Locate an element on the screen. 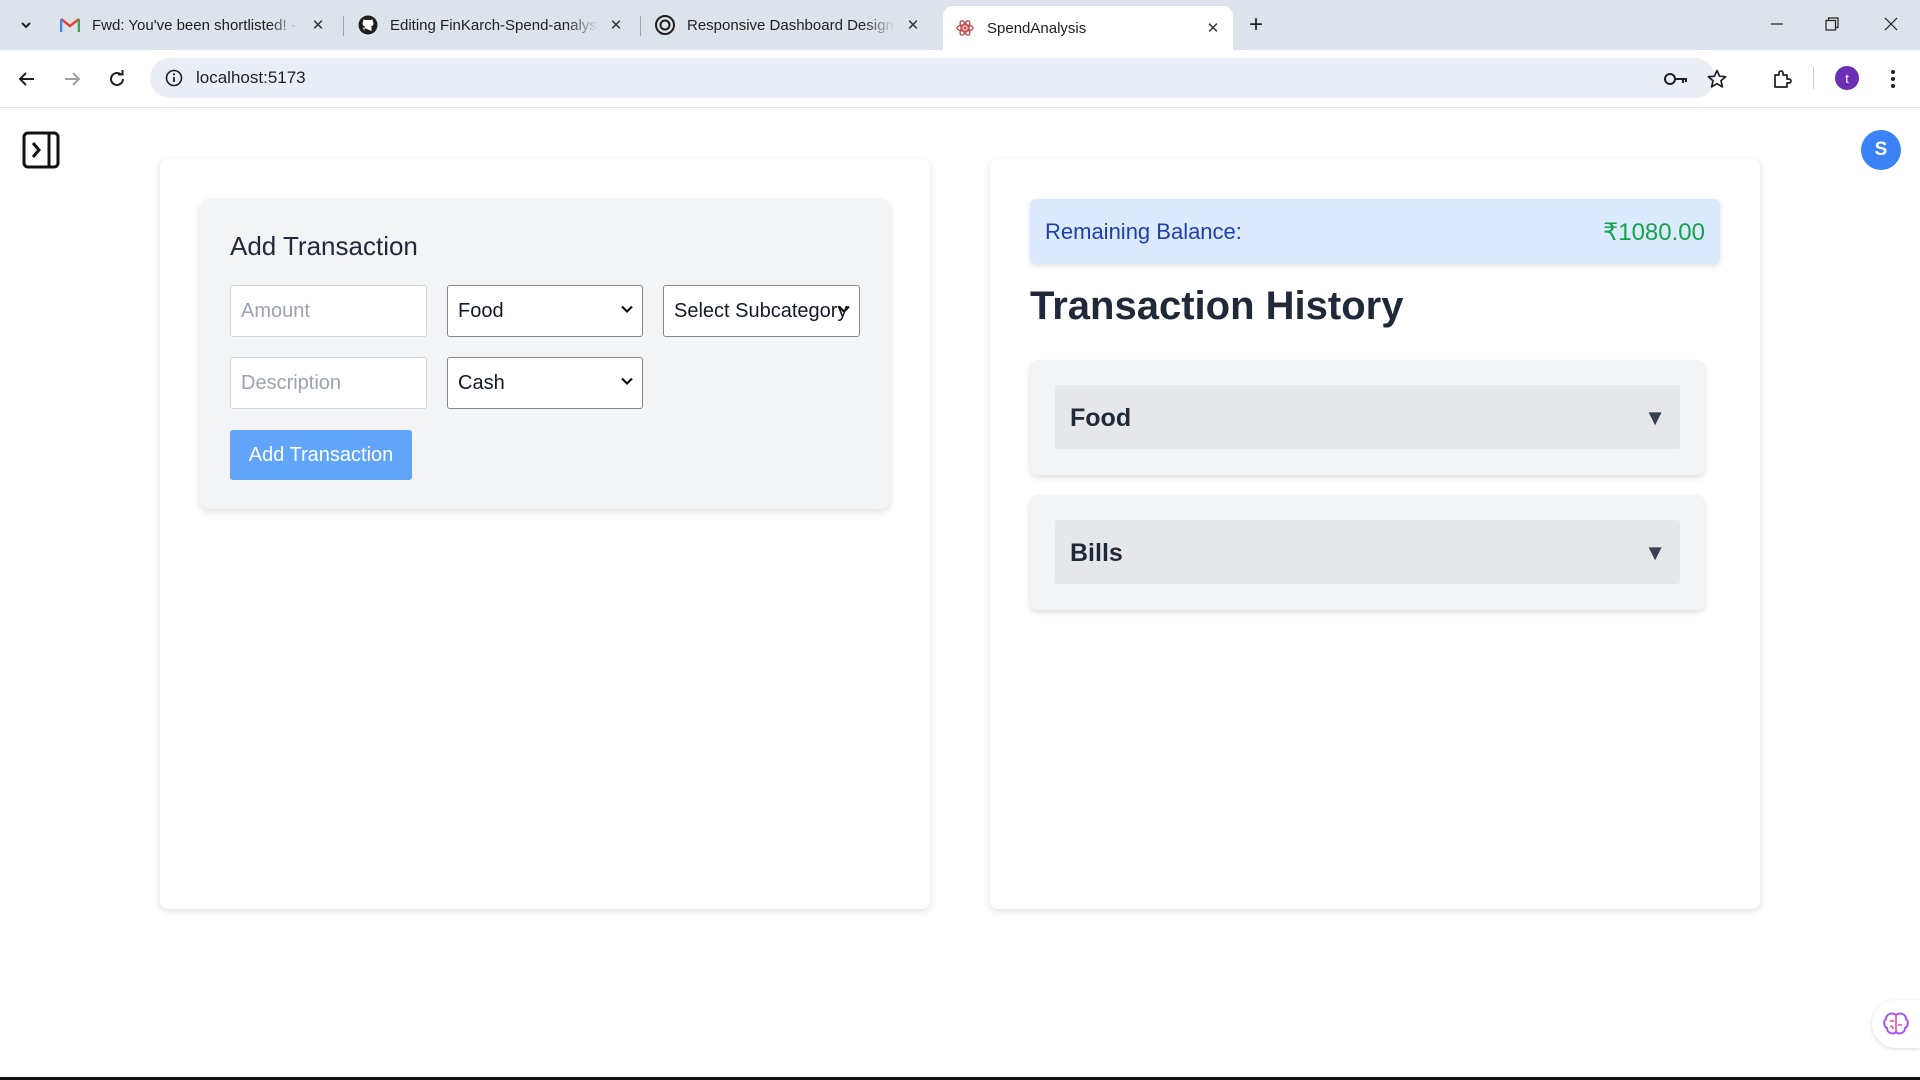  assistant-brain-icon is located at coordinates (1896, 1024).